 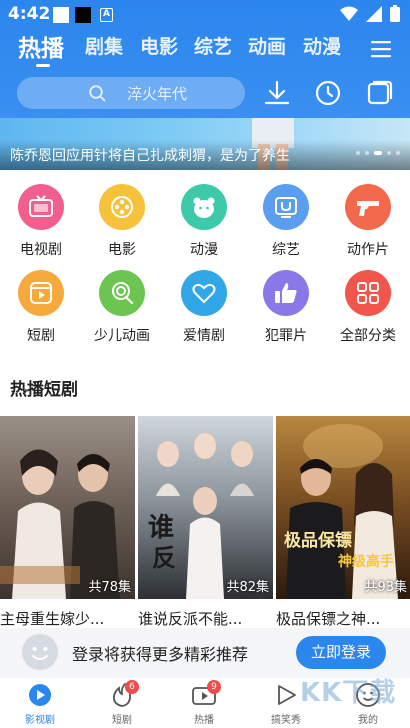 I want to click on nav-label: 热播, so click(x=204, y=720).